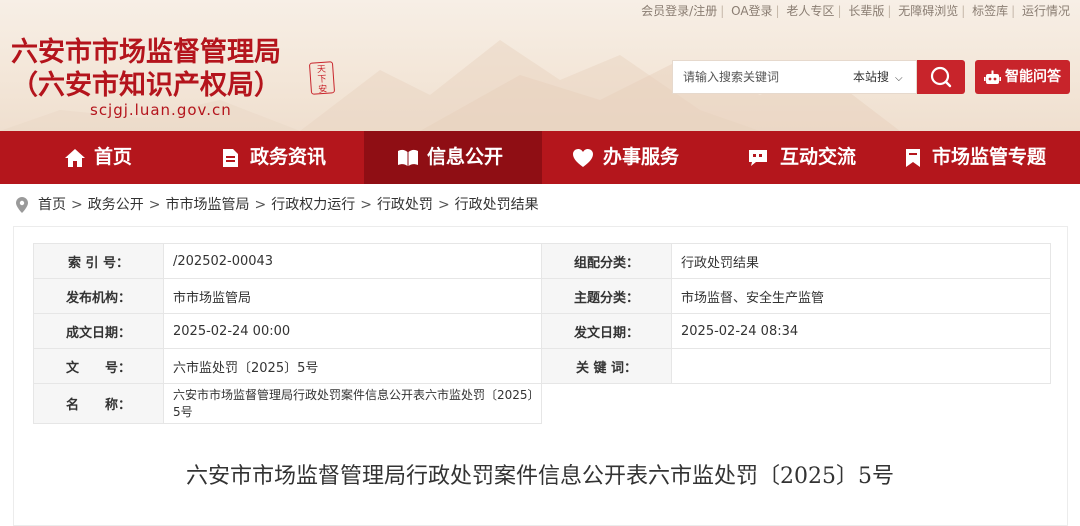  What do you see at coordinates (322, 78) in the screenshot?
I see `seal-logo: 天下安` at bounding box center [322, 78].